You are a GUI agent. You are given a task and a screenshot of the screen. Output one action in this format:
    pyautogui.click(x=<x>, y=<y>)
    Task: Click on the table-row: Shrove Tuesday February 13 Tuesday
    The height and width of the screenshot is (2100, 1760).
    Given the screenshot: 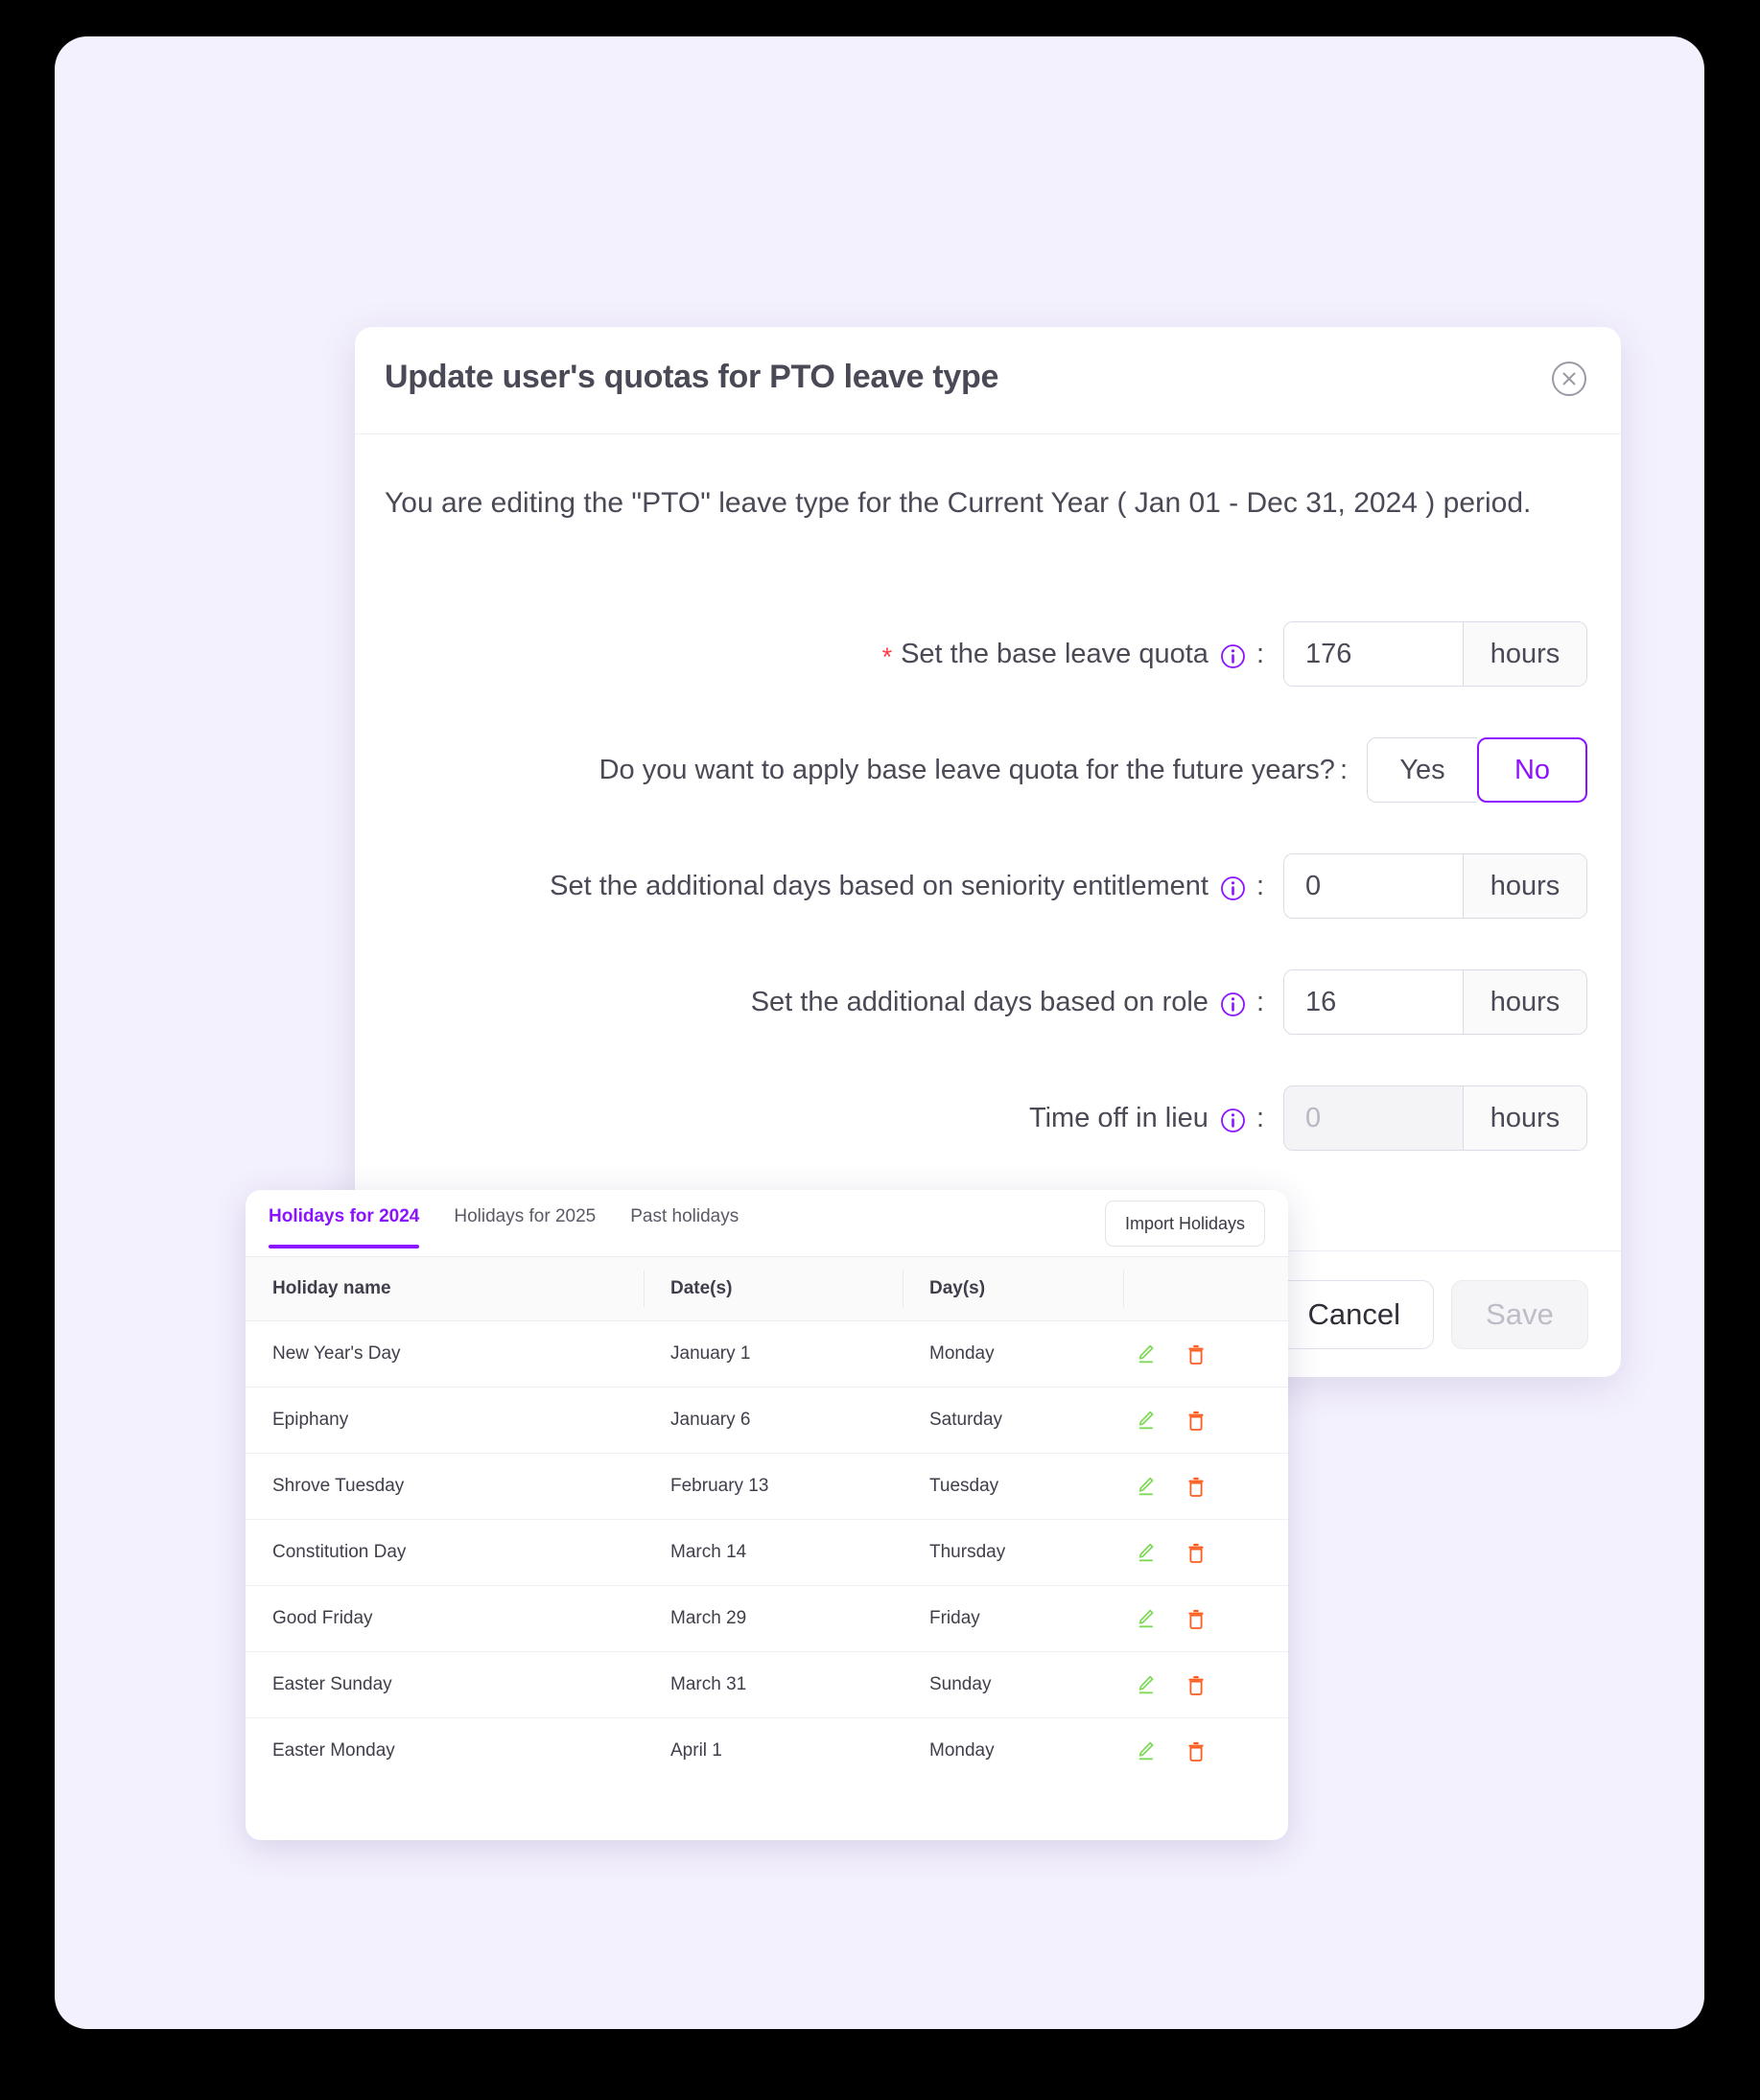 What is the action you would take?
    pyautogui.click(x=767, y=1486)
    